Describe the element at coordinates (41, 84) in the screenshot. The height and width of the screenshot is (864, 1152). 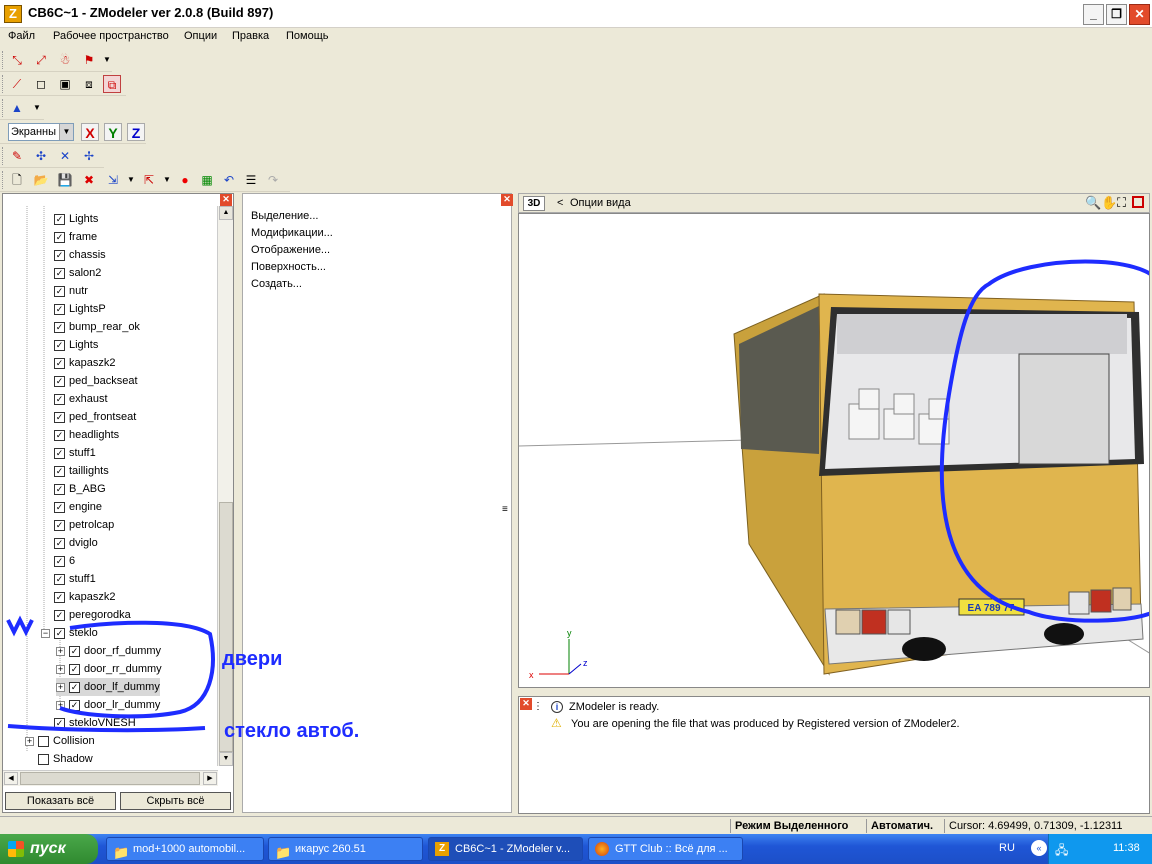
I see `face-mode-icon: ◻` at that location.